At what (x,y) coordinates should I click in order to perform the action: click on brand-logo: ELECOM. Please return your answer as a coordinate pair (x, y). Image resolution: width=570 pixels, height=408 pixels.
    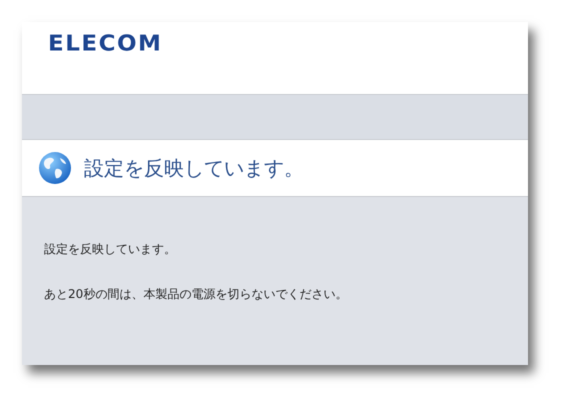
    Looking at the image, I should click on (105, 44).